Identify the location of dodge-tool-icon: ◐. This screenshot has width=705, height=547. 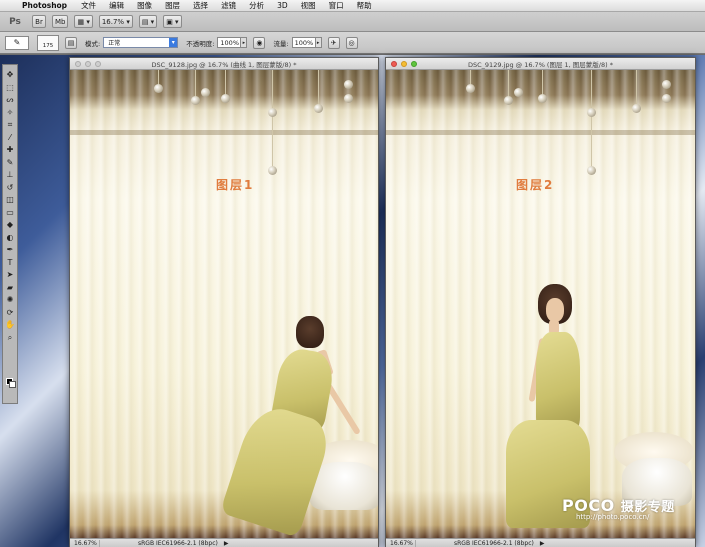
(10, 237).